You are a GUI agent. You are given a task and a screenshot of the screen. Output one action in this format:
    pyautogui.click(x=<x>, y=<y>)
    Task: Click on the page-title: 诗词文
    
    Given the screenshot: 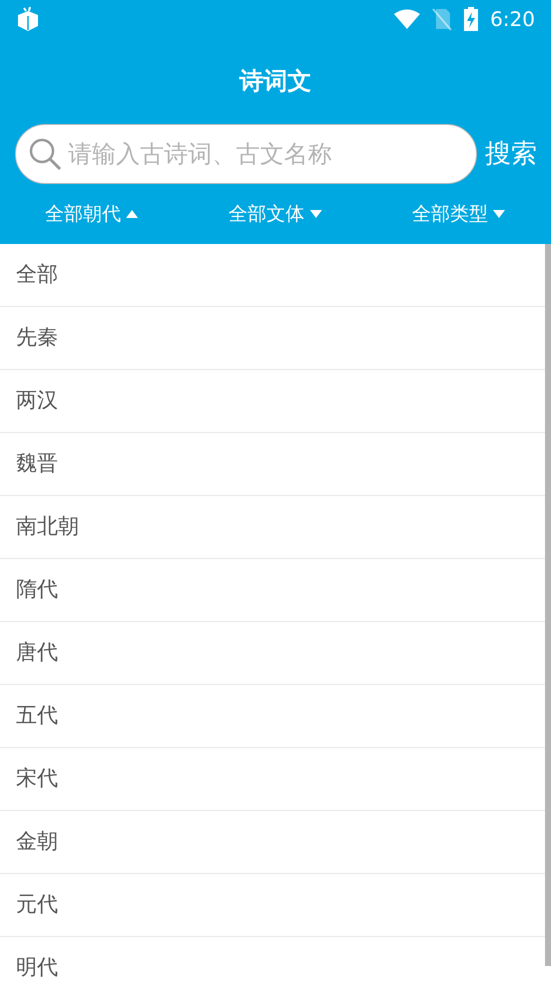 What is the action you would take?
    pyautogui.click(x=276, y=81)
    